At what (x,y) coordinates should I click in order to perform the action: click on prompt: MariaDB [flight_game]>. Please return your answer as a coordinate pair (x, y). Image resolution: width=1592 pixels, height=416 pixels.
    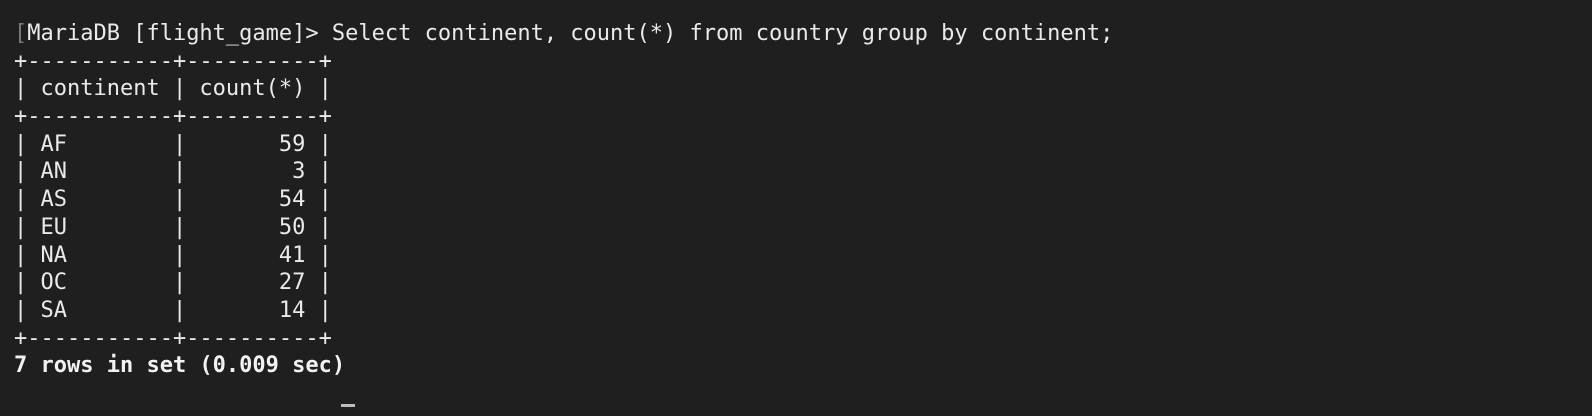
    Looking at the image, I should click on (179, 33).